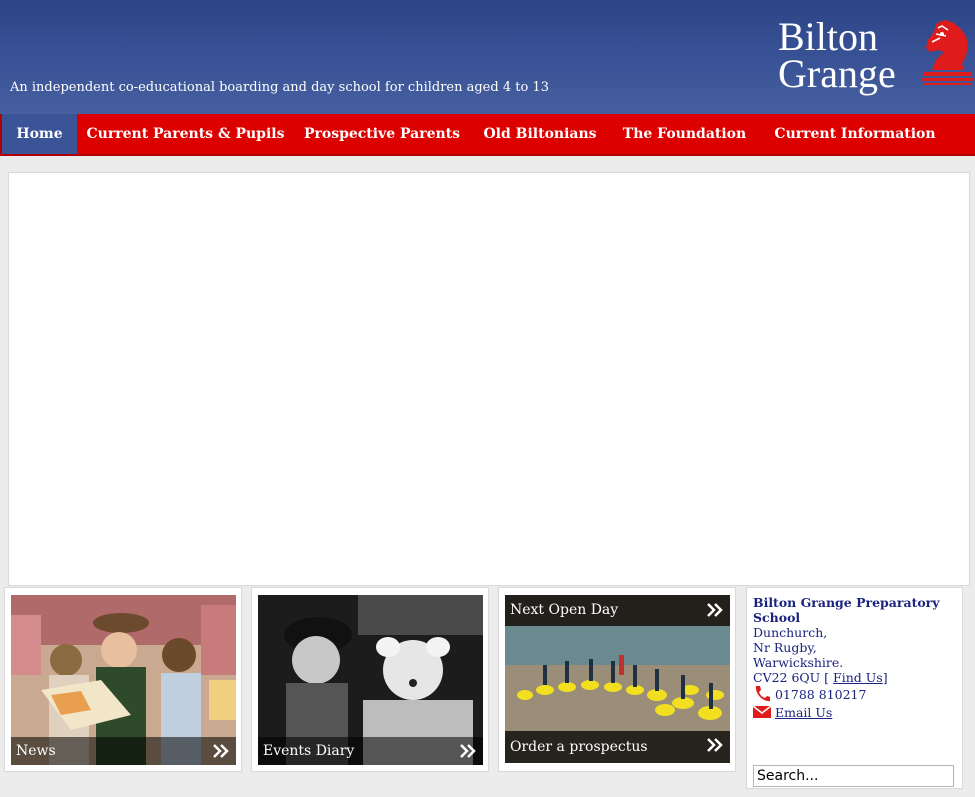  Describe the element at coordinates (885, 677) in the screenshot. I see `postcode-close: ]` at that location.